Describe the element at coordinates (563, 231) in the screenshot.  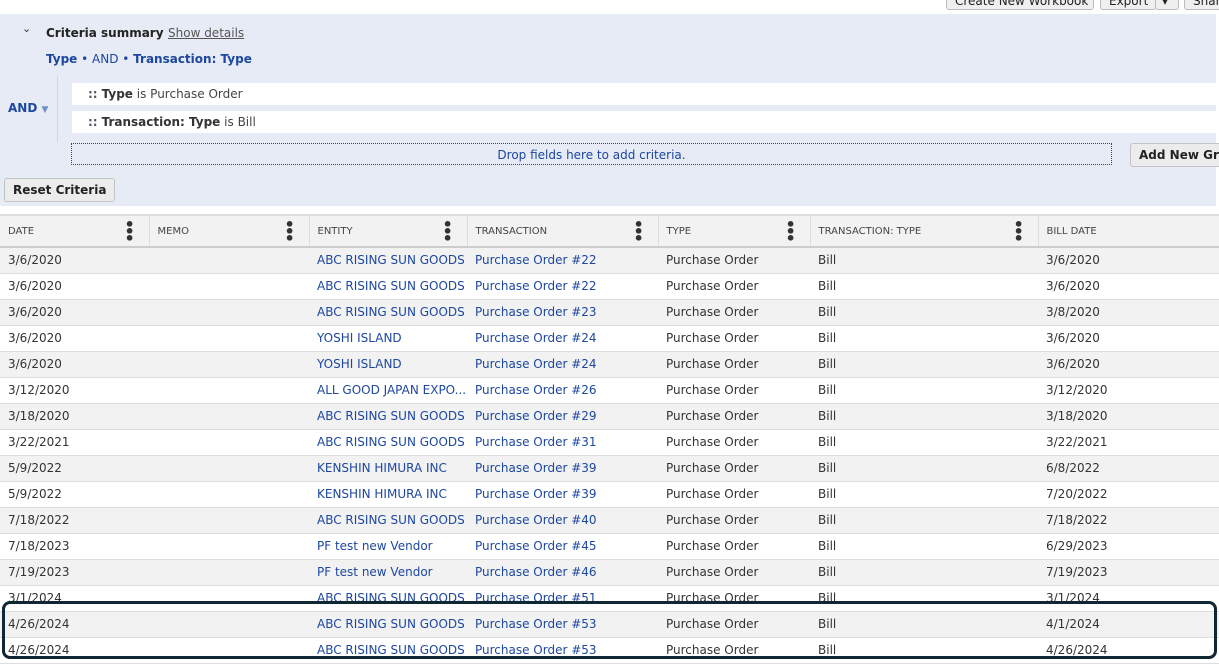
I see `column-header-transaction: TRANSACTION • • •` at that location.